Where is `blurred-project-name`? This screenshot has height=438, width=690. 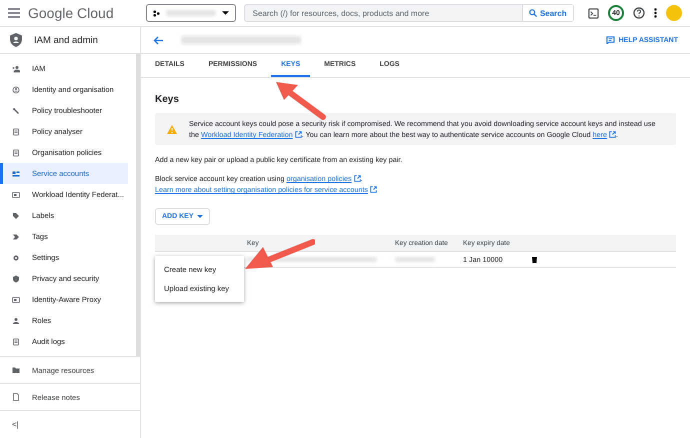
blurred-project-name is located at coordinates (191, 13).